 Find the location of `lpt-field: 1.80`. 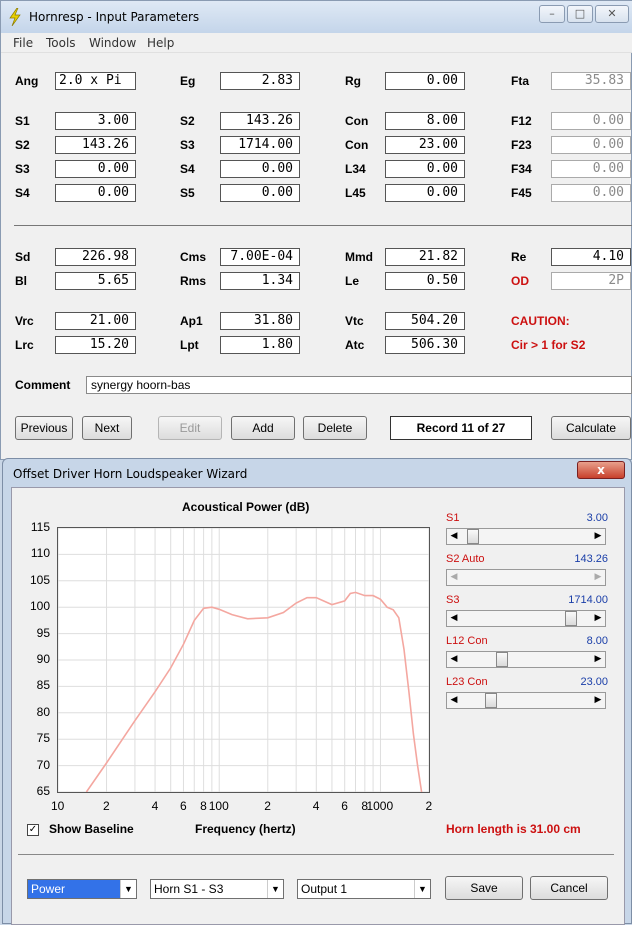

lpt-field: 1.80 is located at coordinates (260, 345).